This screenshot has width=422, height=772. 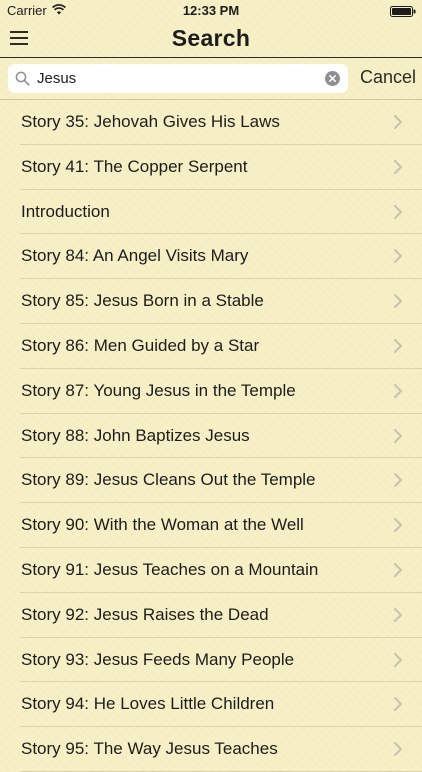 What do you see at coordinates (135, 435) in the screenshot?
I see `result-title: Story 88: John Baptizes Jesus` at bounding box center [135, 435].